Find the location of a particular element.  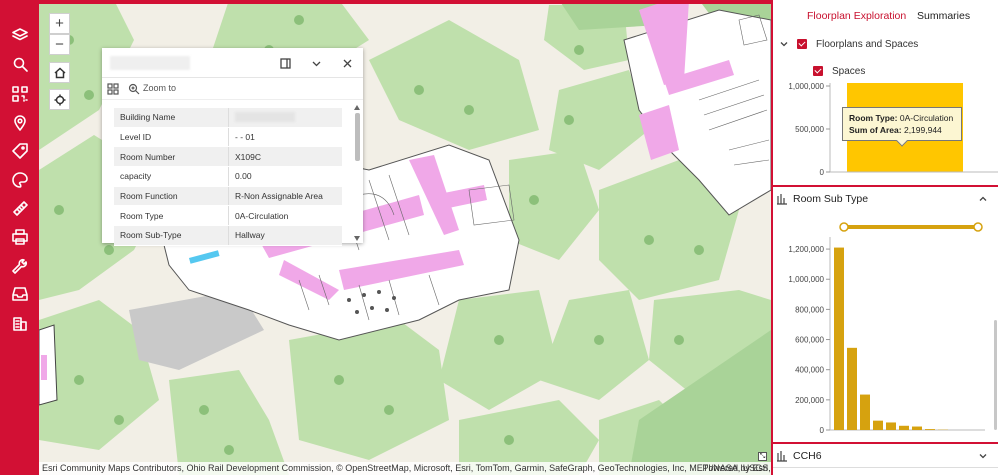

grid-icon is located at coordinates (113, 89).